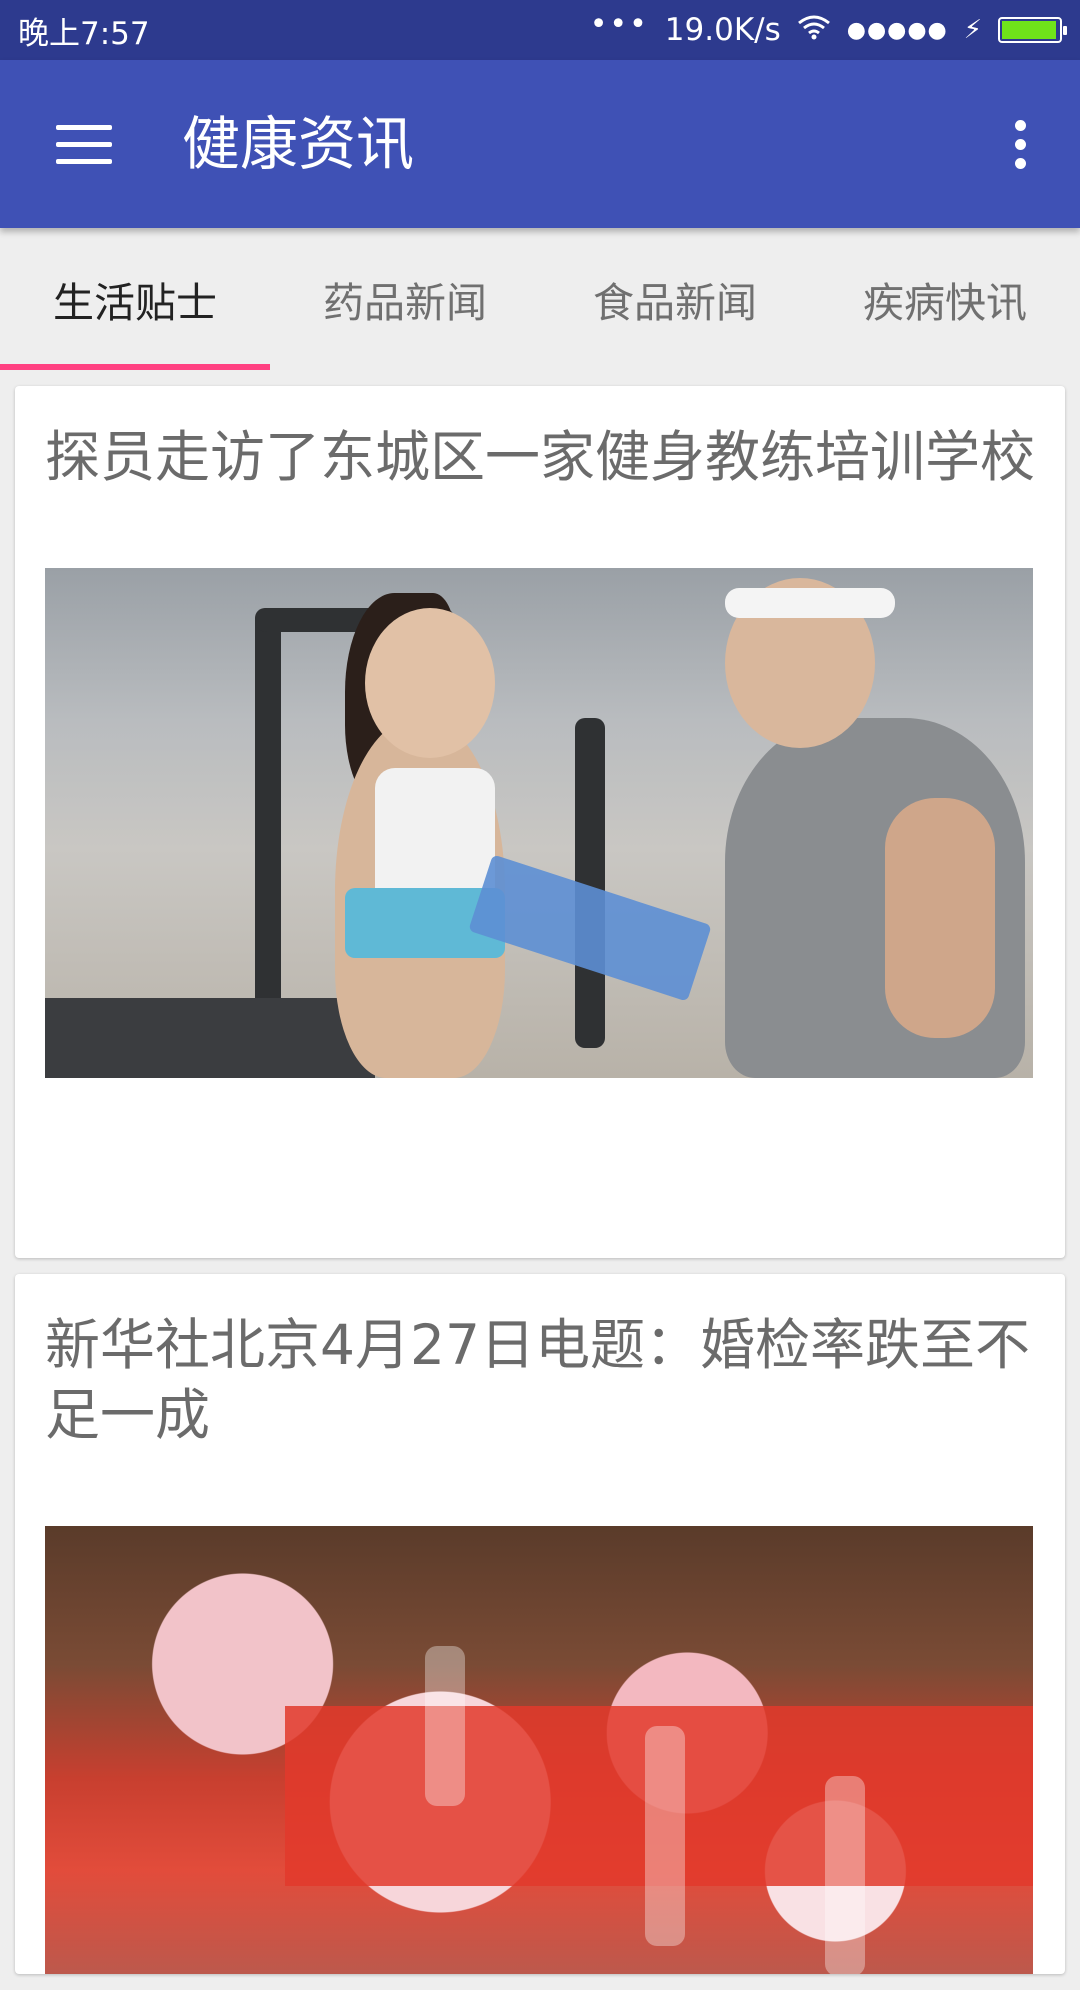 The height and width of the screenshot is (1990, 1080). I want to click on more-vert-icon, so click(1020, 144).